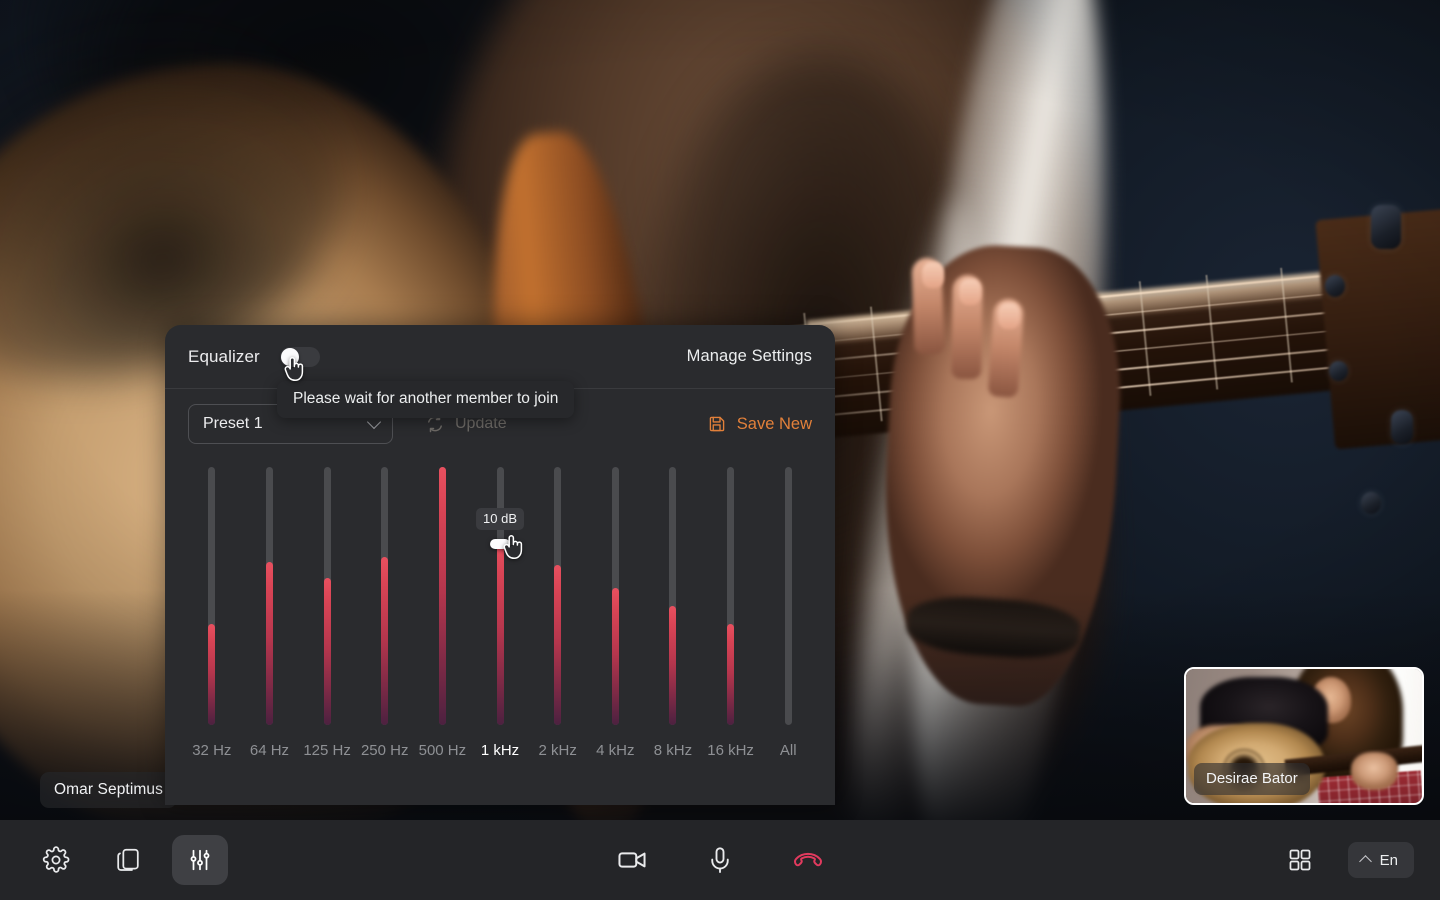 The width and height of the screenshot is (1440, 900). What do you see at coordinates (289, 356) in the screenshot?
I see `equalizer-toggle-knob` at bounding box center [289, 356].